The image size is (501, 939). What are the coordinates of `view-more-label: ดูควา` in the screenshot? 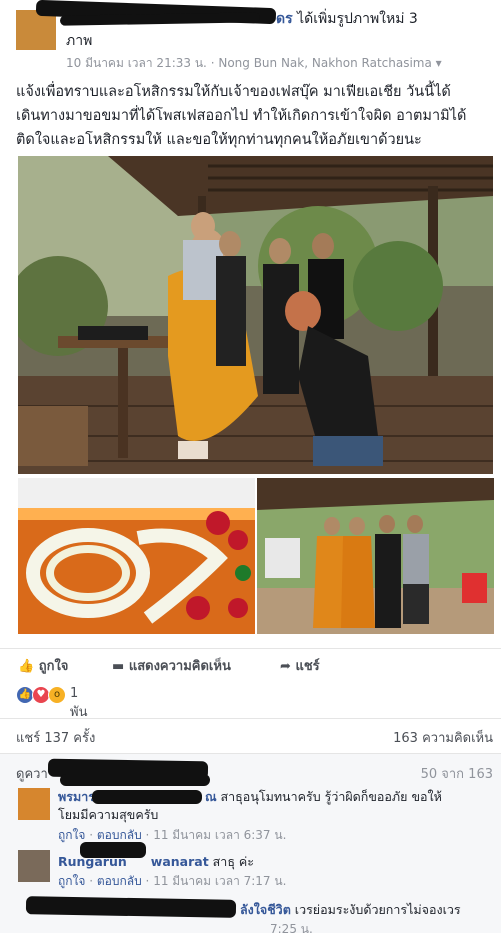 It's located at (32, 774).